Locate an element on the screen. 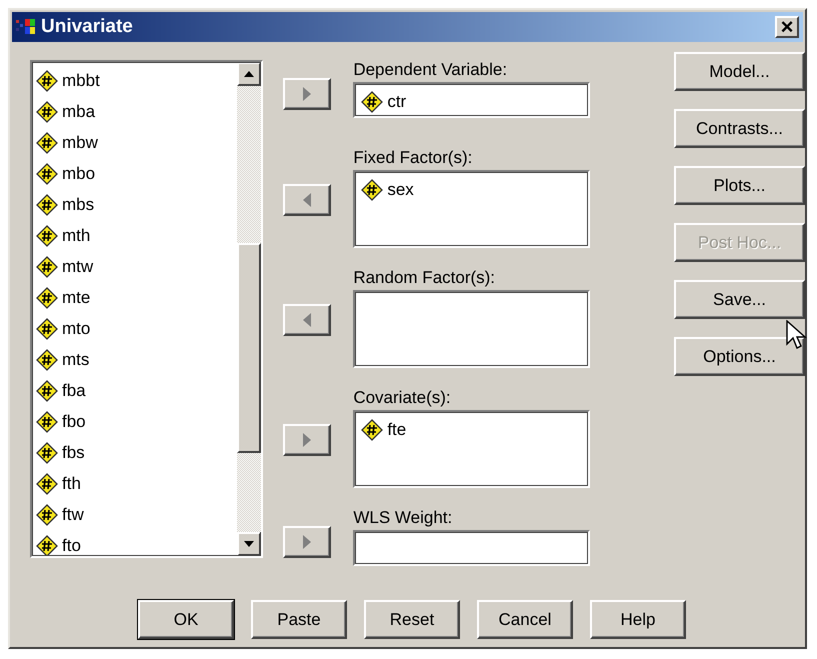 This screenshot has height=659, width=817. variable-name: mts is located at coordinates (76, 360).